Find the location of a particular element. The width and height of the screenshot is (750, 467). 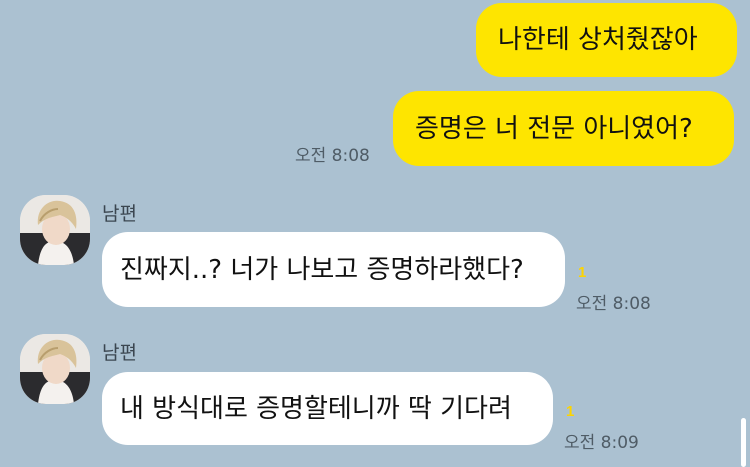

outgoing-message-bubble: 증명은 너 전문 아니였어? is located at coordinates (563, 128).